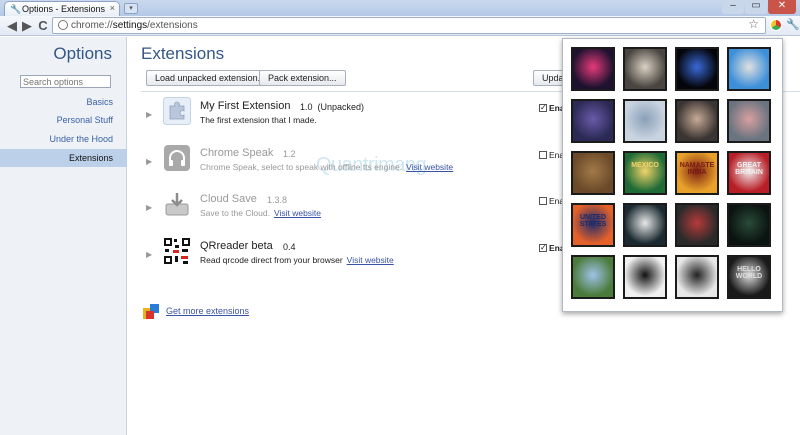 The image size is (800, 435). Describe the element at coordinates (177, 204) in the screenshot. I see `cloud-save-icon` at that location.